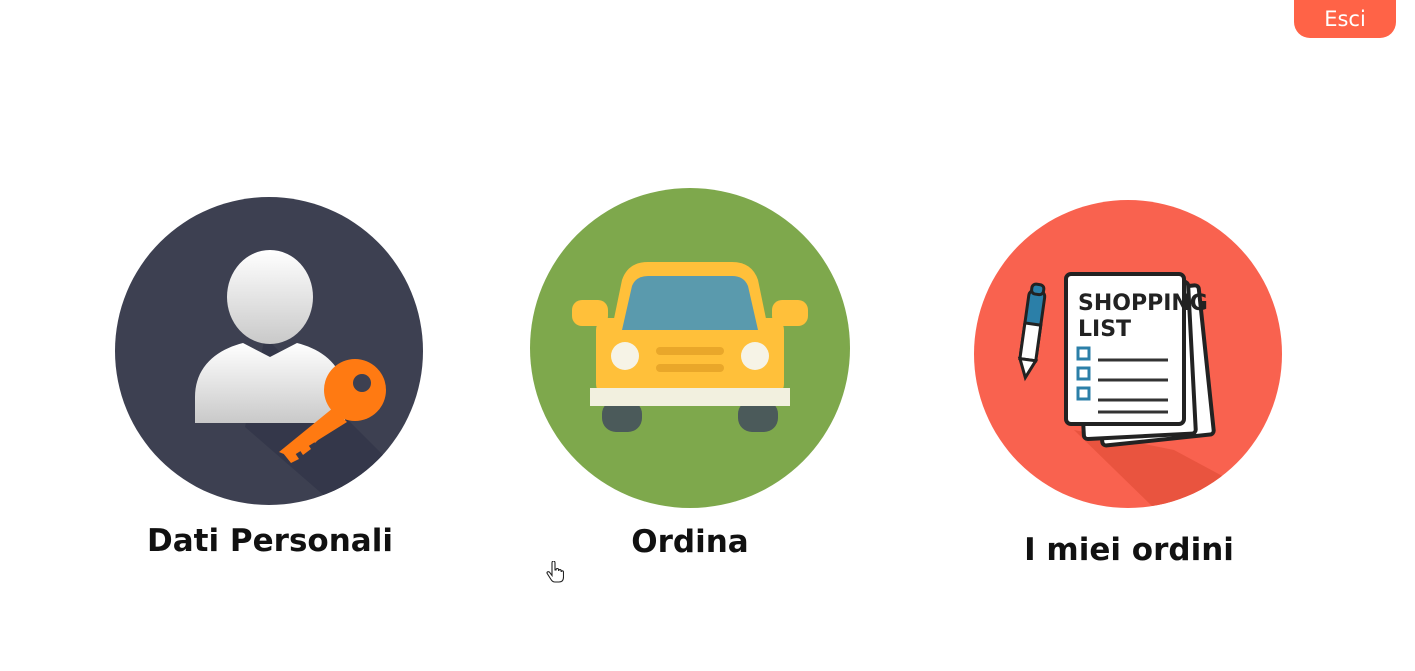 This screenshot has width=1415, height=671. I want to click on my-orders-label: I miei ordini, so click(1129, 550).